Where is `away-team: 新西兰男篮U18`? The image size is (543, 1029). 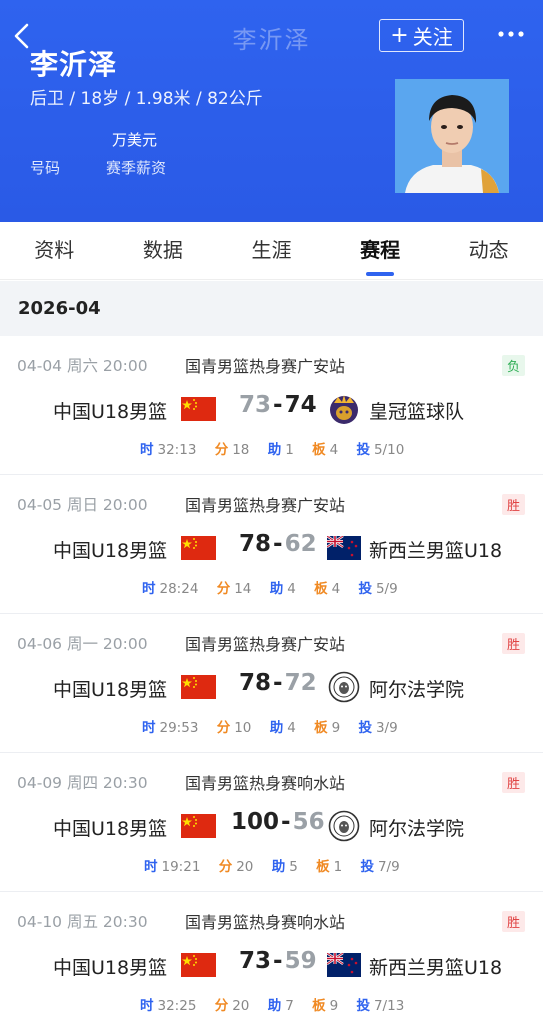 away-team: 新西兰男篮U18 is located at coordinates (436, 551).